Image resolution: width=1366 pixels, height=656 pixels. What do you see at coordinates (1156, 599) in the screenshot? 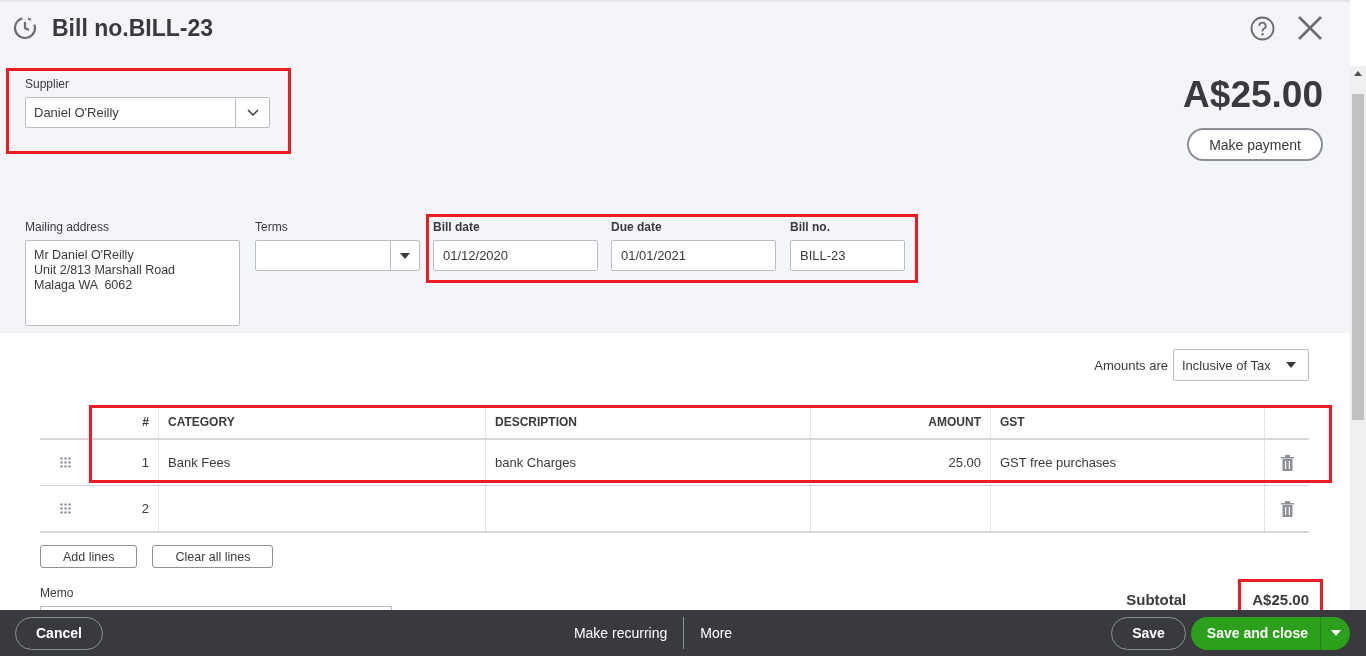
I see `subtotal-label: Subtotal` at bounding box center [1156, 599].